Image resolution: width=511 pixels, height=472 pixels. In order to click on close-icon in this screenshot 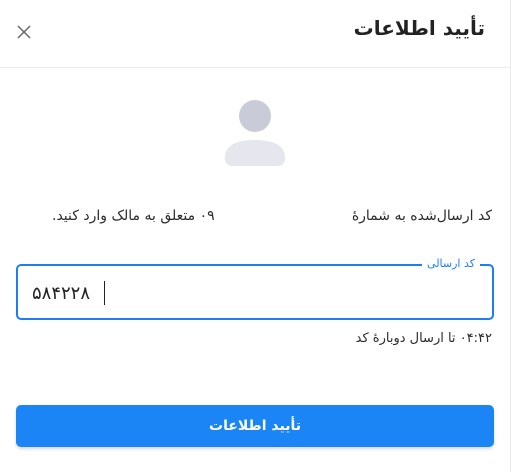, I will do `click(24, 32)`.